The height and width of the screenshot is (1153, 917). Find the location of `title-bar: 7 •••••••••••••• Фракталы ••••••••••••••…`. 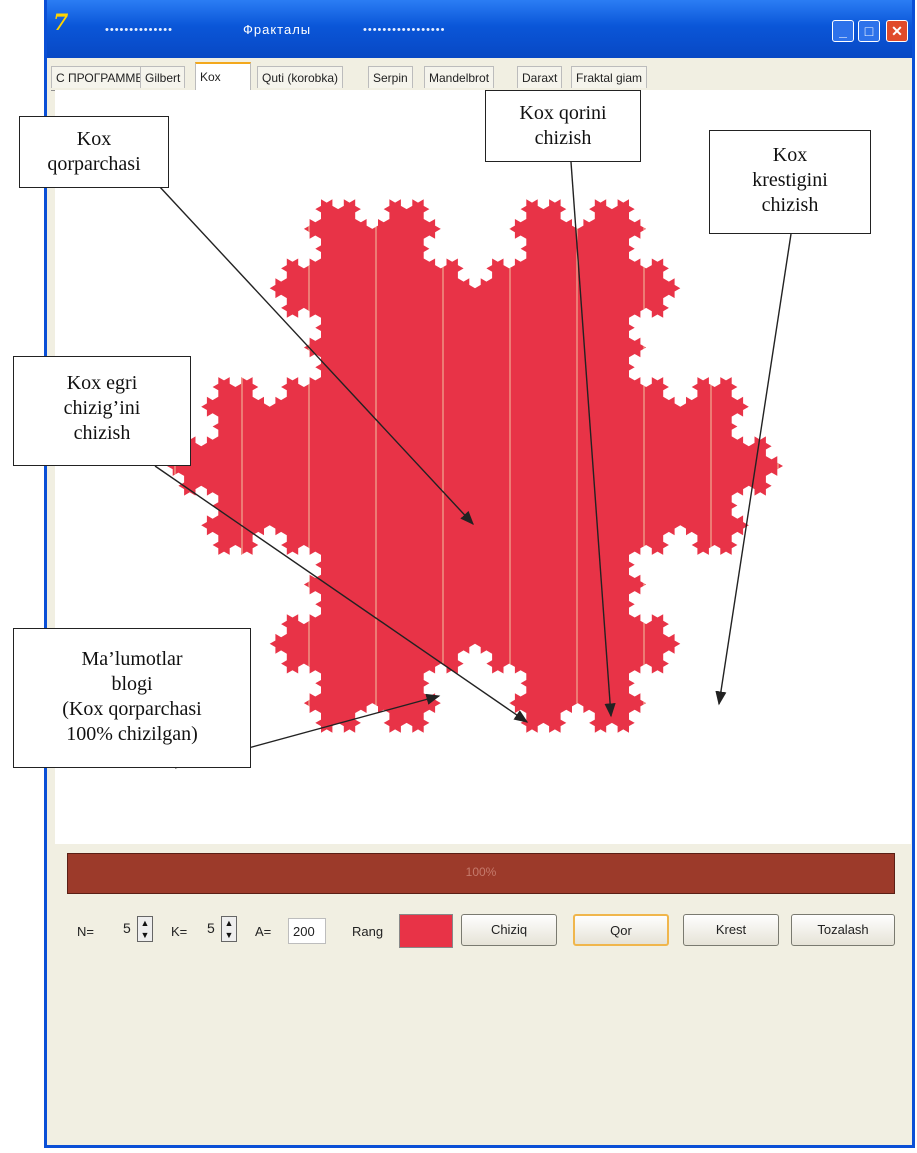

title-bar: 7 •••••••••••••• Фракталы ••••••••••••••… is located at coordinates (479, 29).